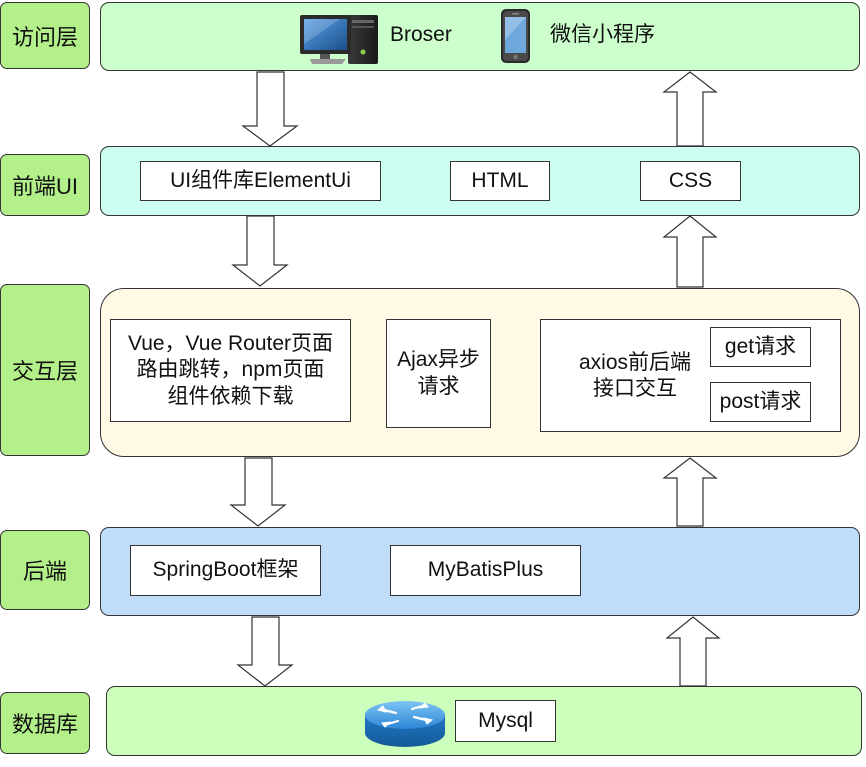  Describe the element at coordinates (405, 724) in the screenshot. I see `router-icon` at that location.